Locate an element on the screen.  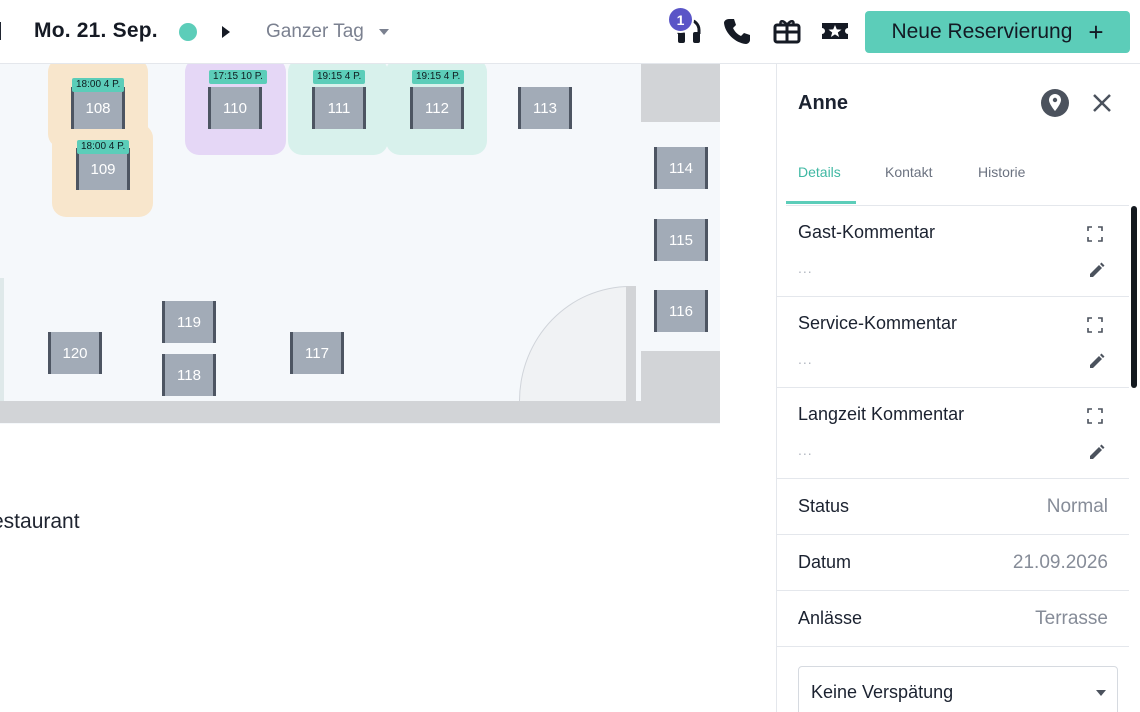
table-118: 118 is located at coordinates (189, 375).